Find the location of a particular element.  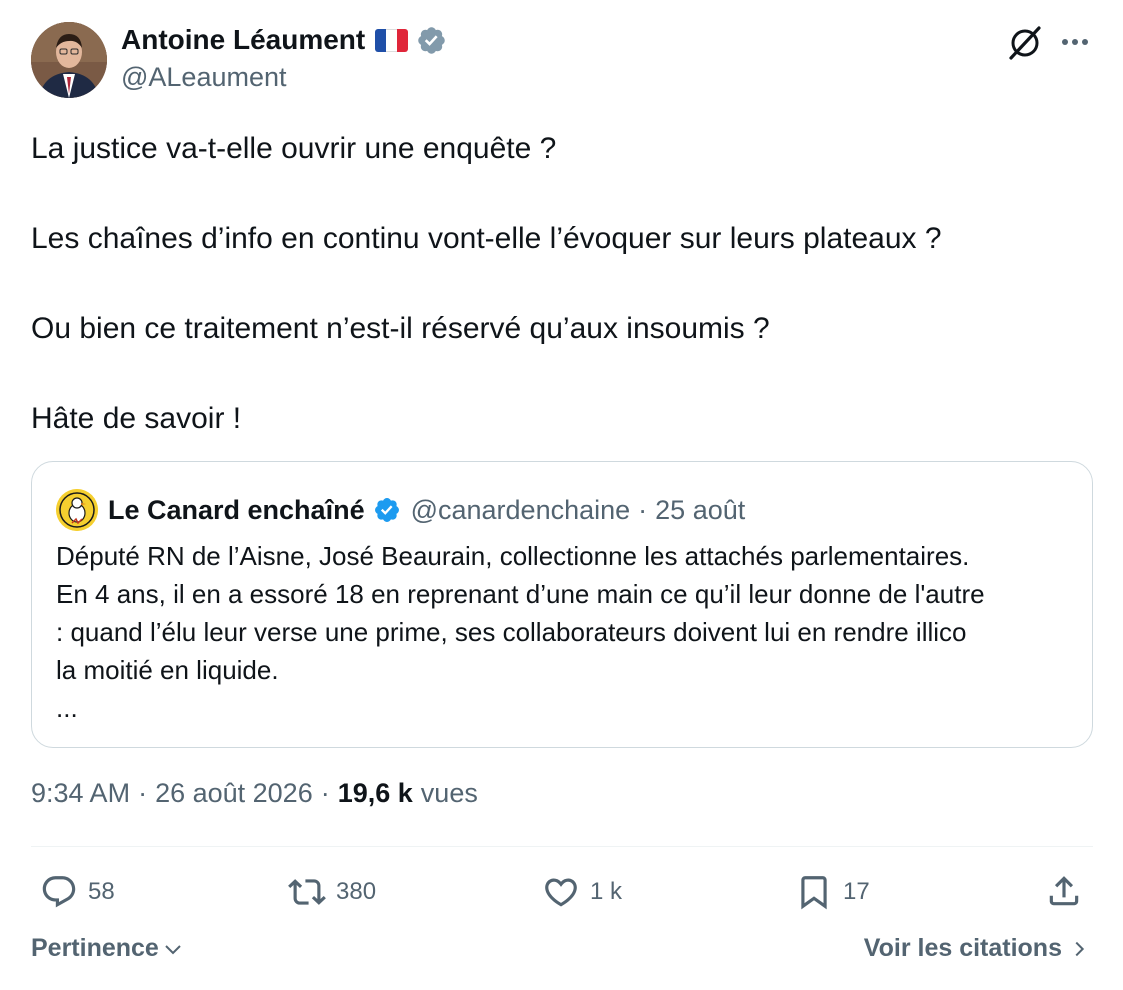

reply-count: 58 is located at coordinates (101, 891).